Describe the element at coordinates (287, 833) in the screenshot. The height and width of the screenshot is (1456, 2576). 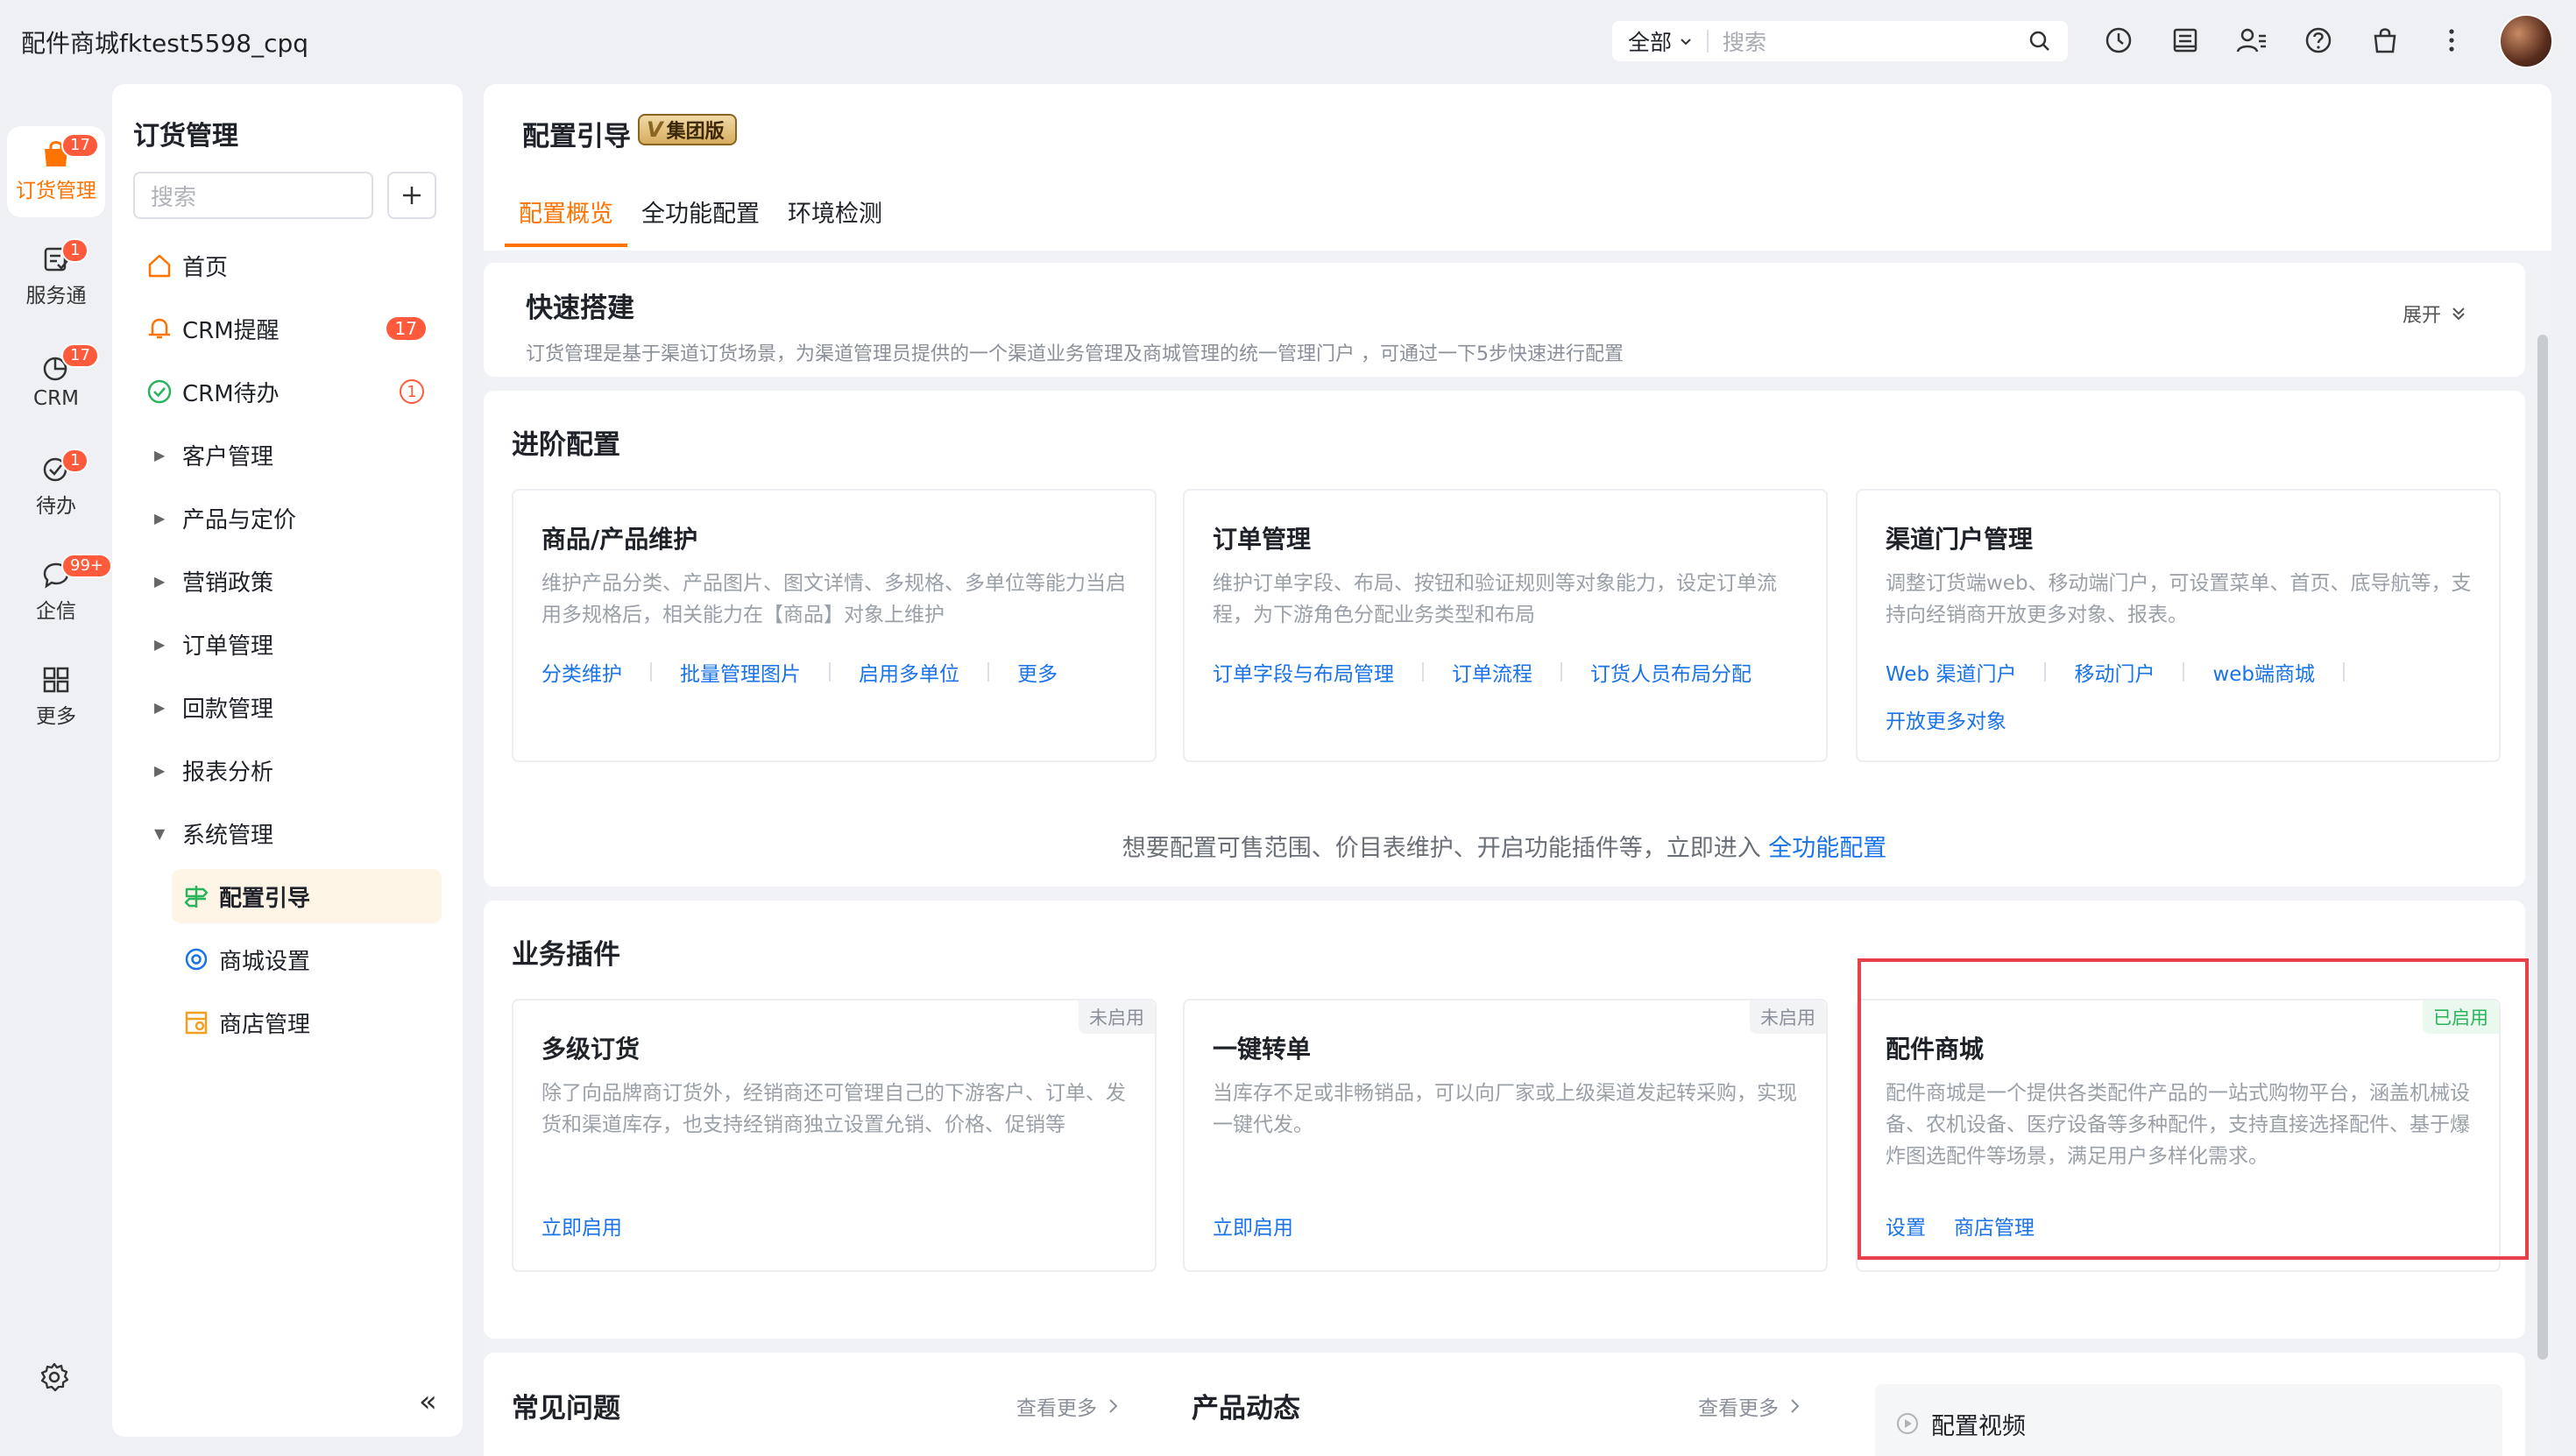
I see `sidebar-item-system: ▼ 系统管理` at that location.